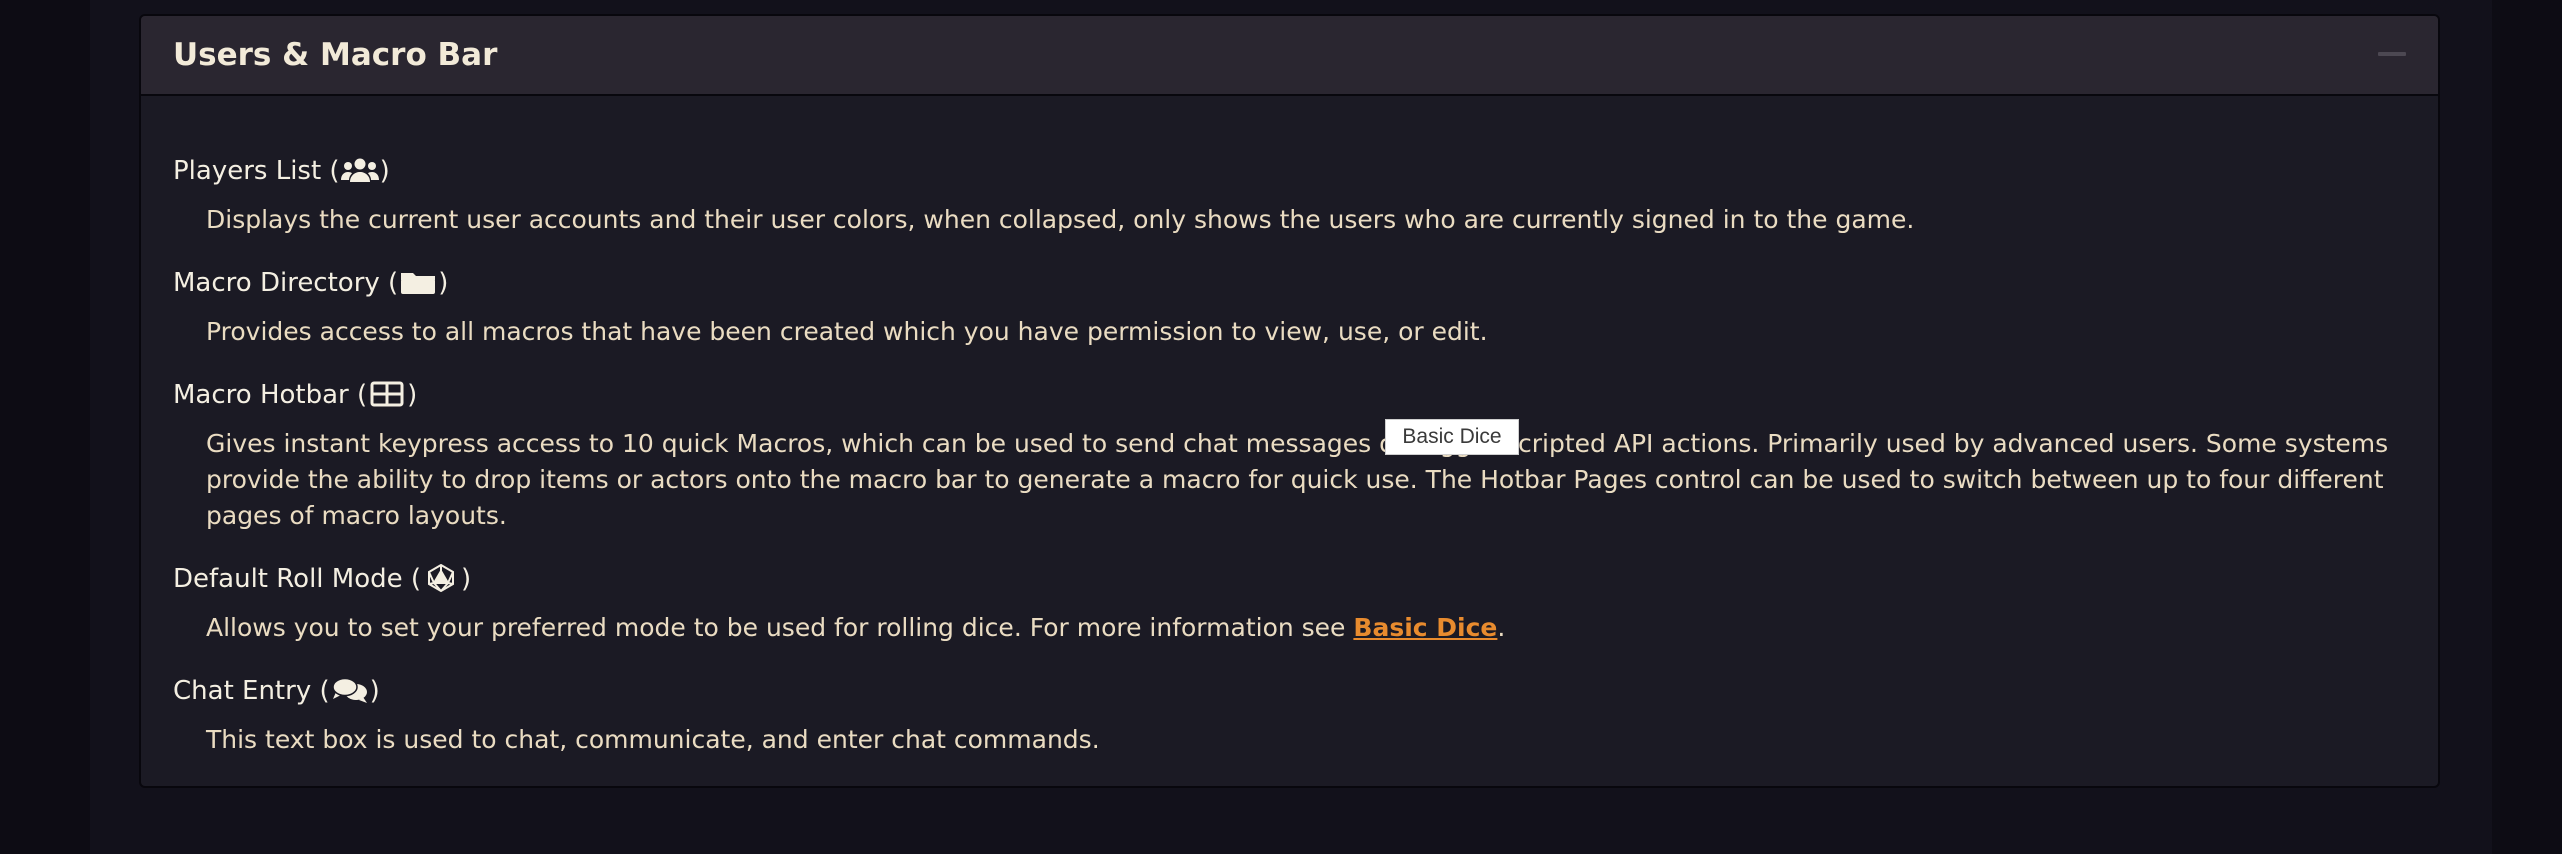 The width and height of the screenshot is (2562, 854). Describe the element at coordinates (1452, 437) in the screenshot. I see `basic-dice-tooltip: Basic Dice` at that location.